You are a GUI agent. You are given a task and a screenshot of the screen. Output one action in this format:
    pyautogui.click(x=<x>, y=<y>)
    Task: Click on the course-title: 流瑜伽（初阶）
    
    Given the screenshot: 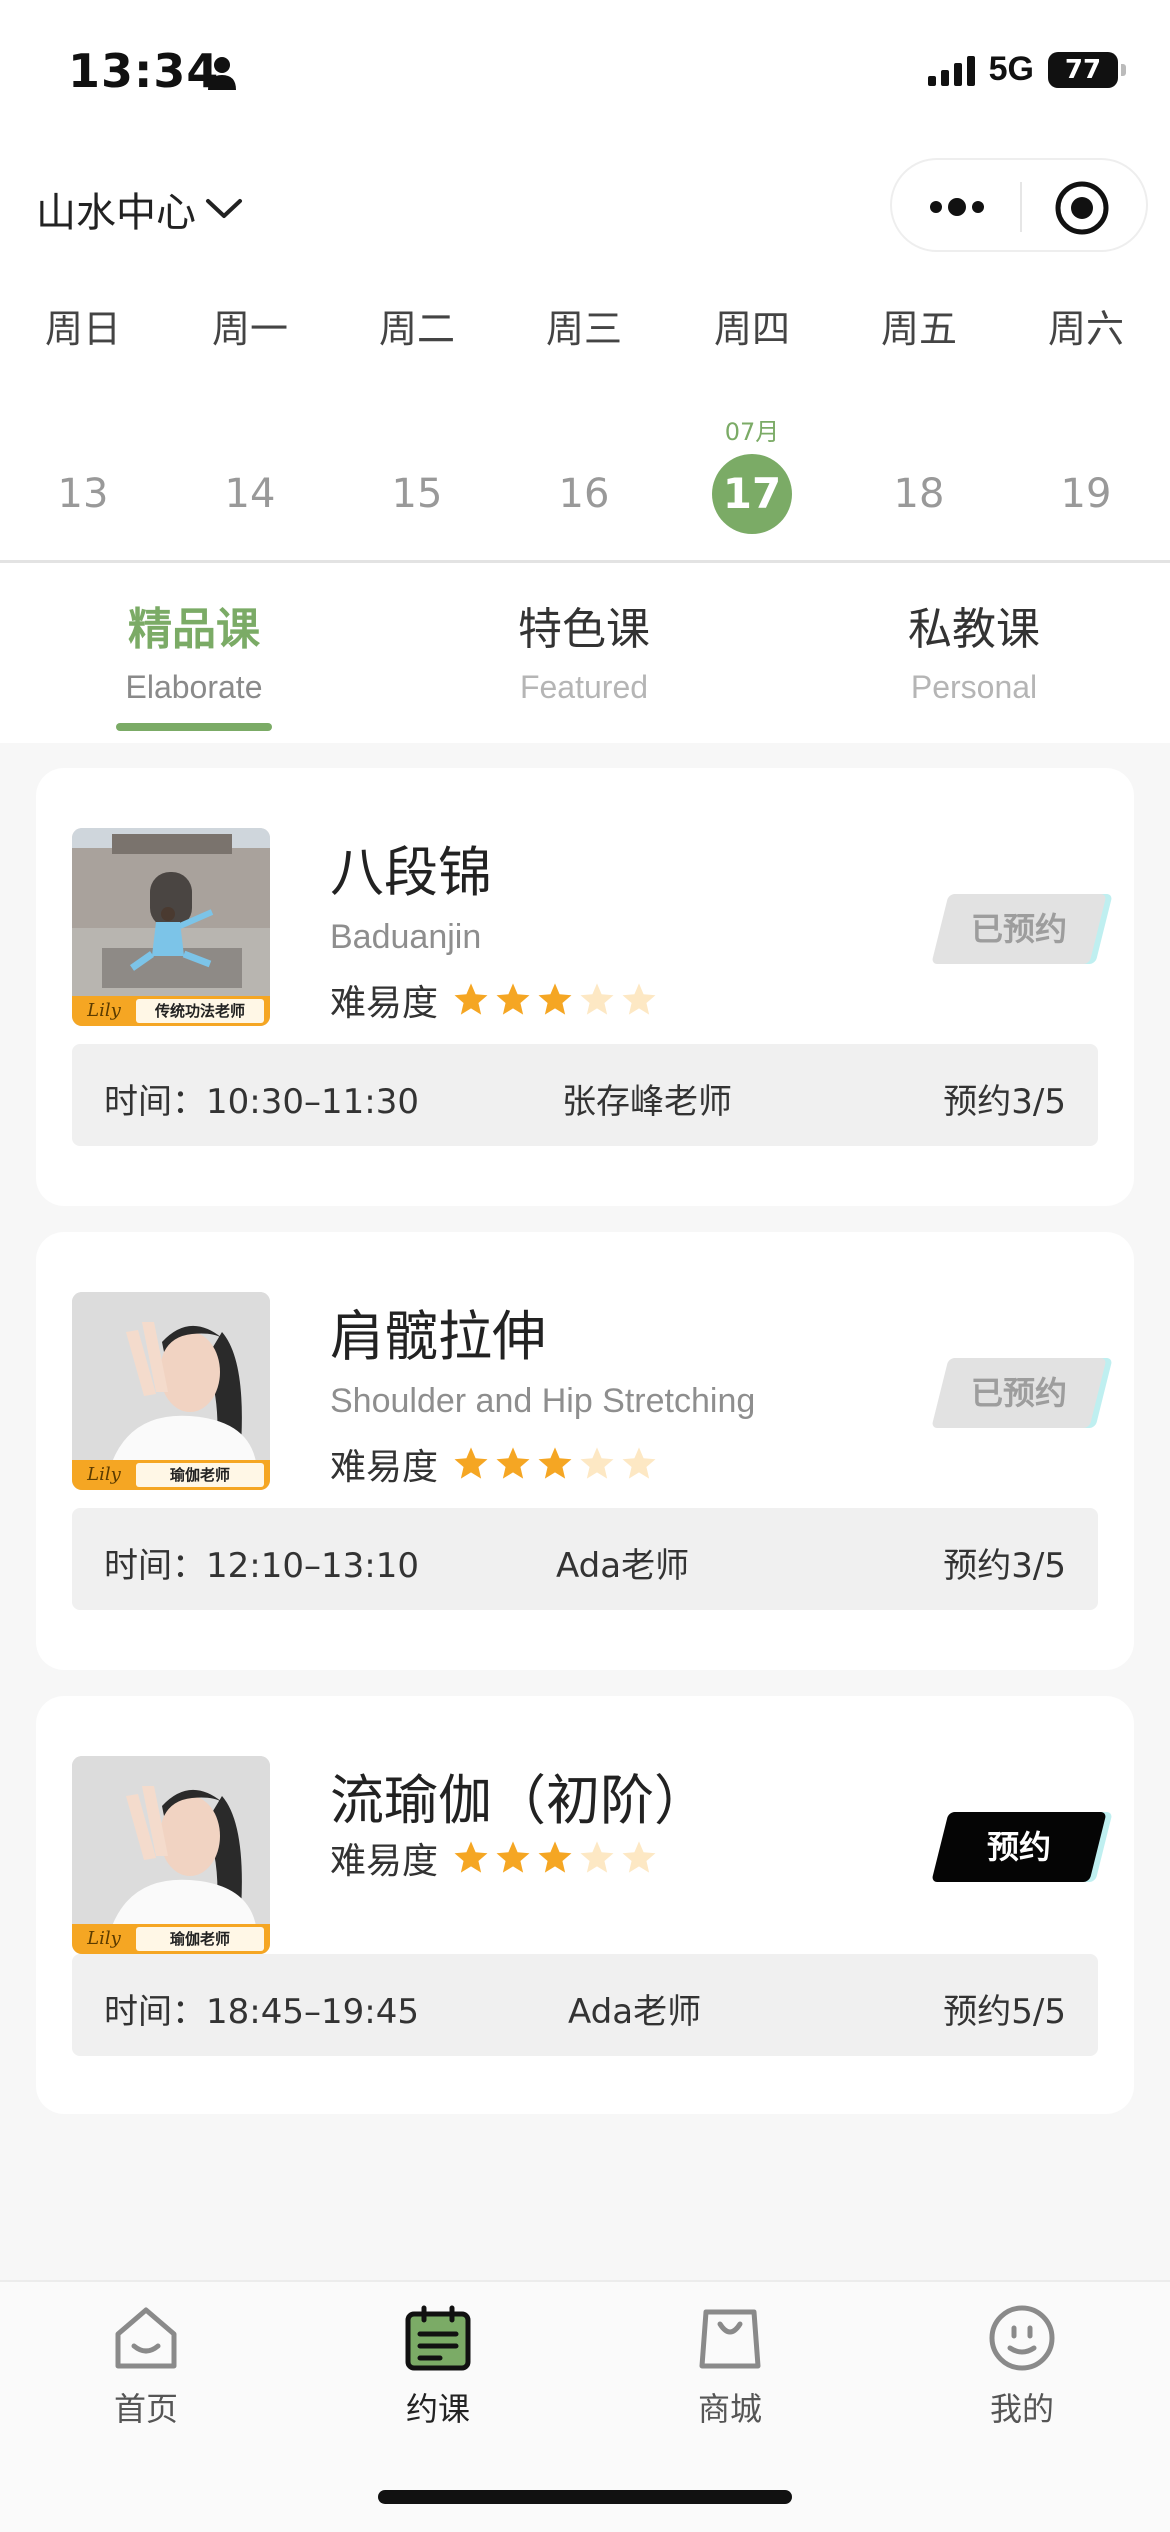 What is the action you would take?
    pyautogui.click(x=519, y=1800)
    